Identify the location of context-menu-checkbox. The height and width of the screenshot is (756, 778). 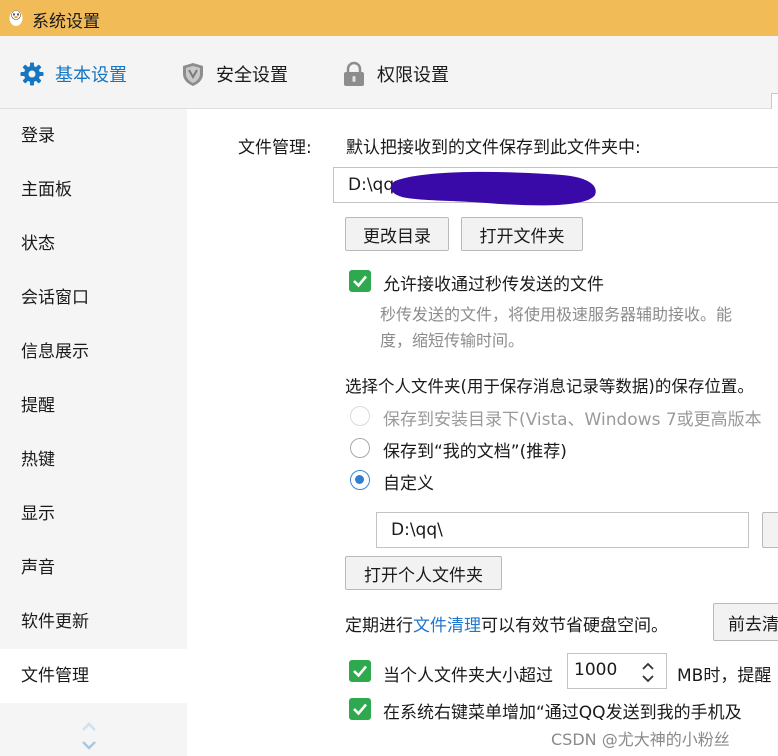
(360, 709).